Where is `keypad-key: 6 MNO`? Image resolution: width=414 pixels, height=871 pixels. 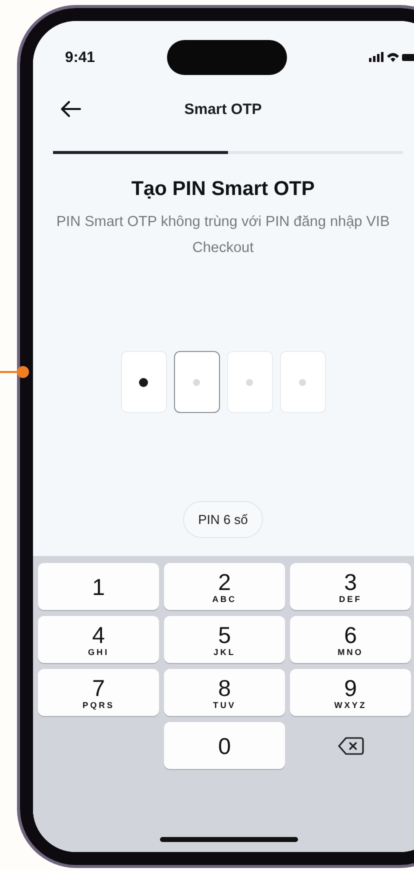 keypad-key: 6 MNO is located at coordinates (350, 639).